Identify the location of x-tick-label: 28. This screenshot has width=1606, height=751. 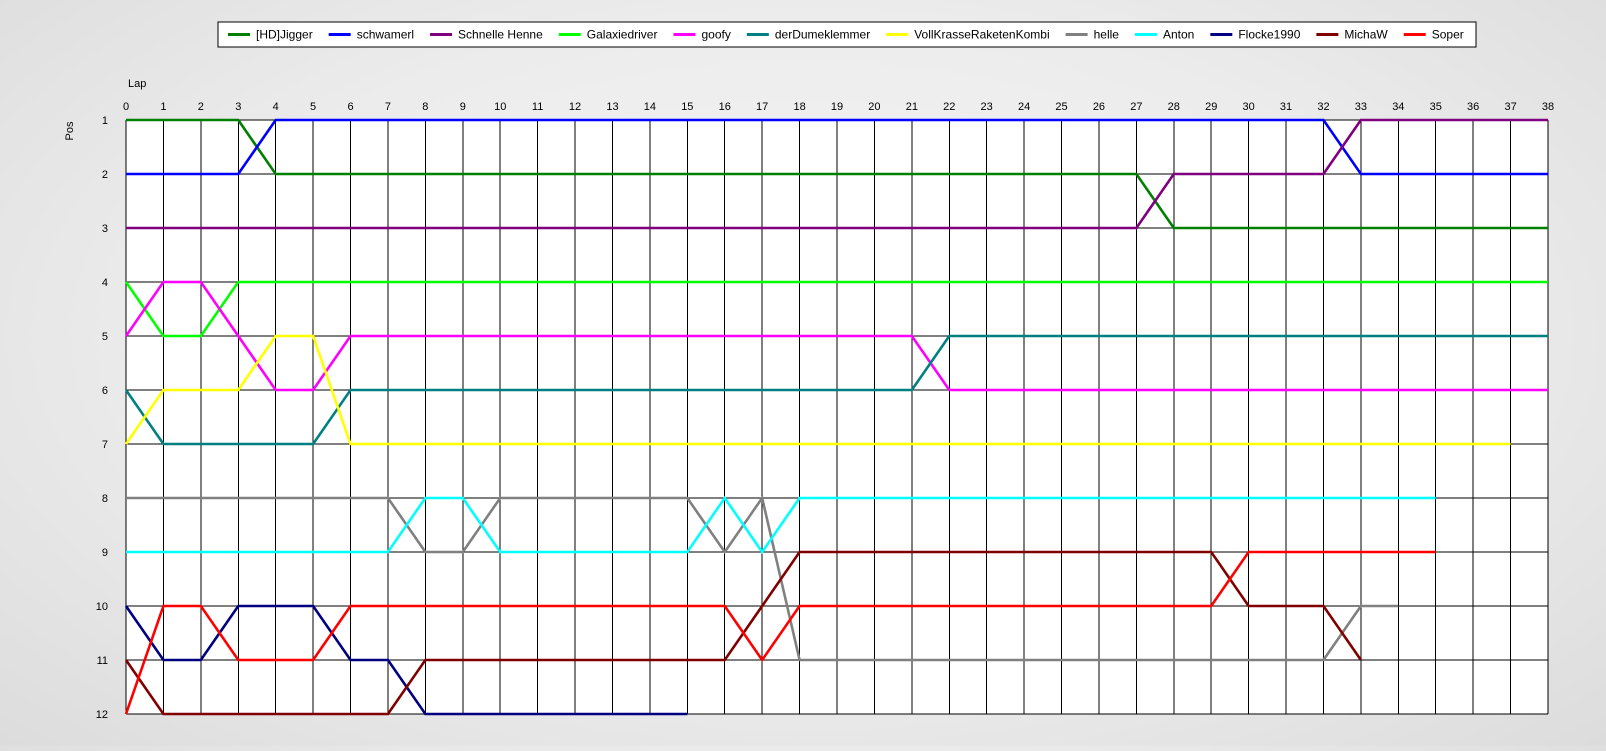
(1174, 107).